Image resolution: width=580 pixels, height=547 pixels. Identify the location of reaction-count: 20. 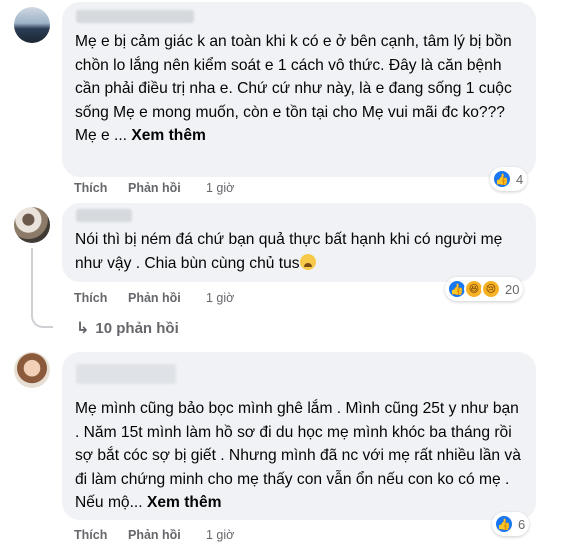
(512, 289).